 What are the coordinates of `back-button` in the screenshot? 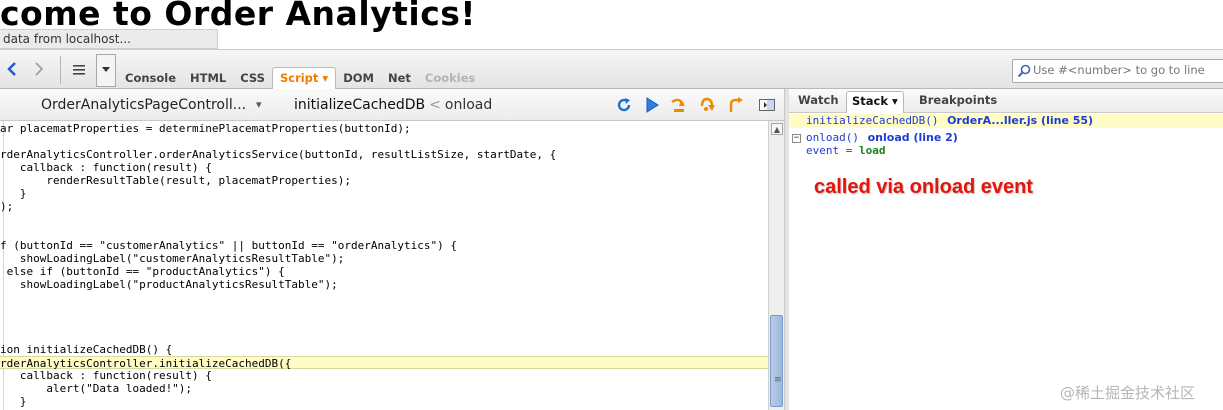 It's located at (12, 70).